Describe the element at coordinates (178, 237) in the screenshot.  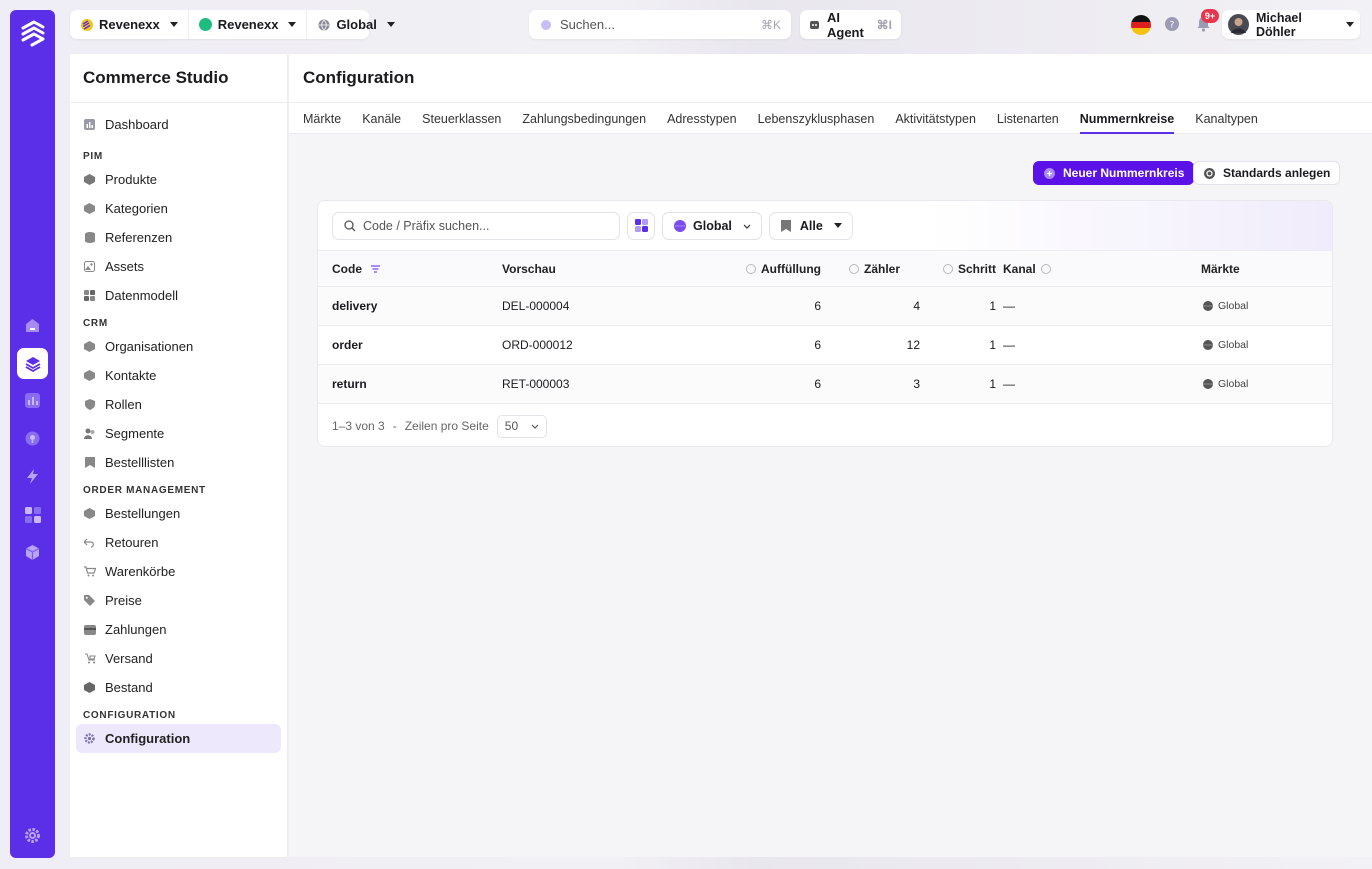
I see `sidebar-item-referenzen: Referenzen` at that location.